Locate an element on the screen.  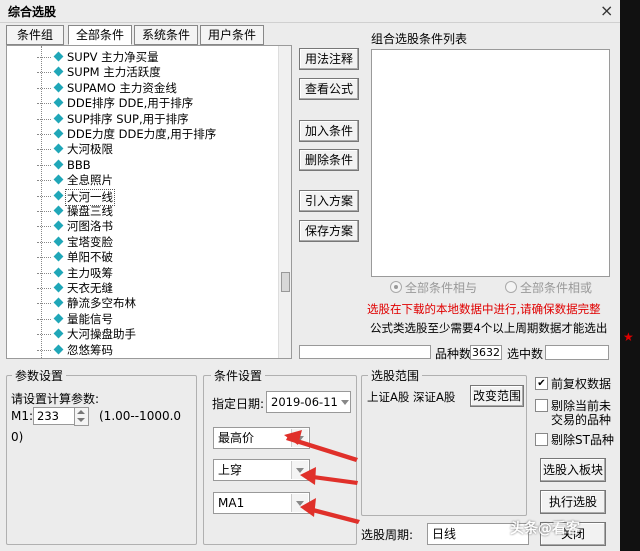
add-to-block-button: 选股入板块 is located at coordinates (573, 470).